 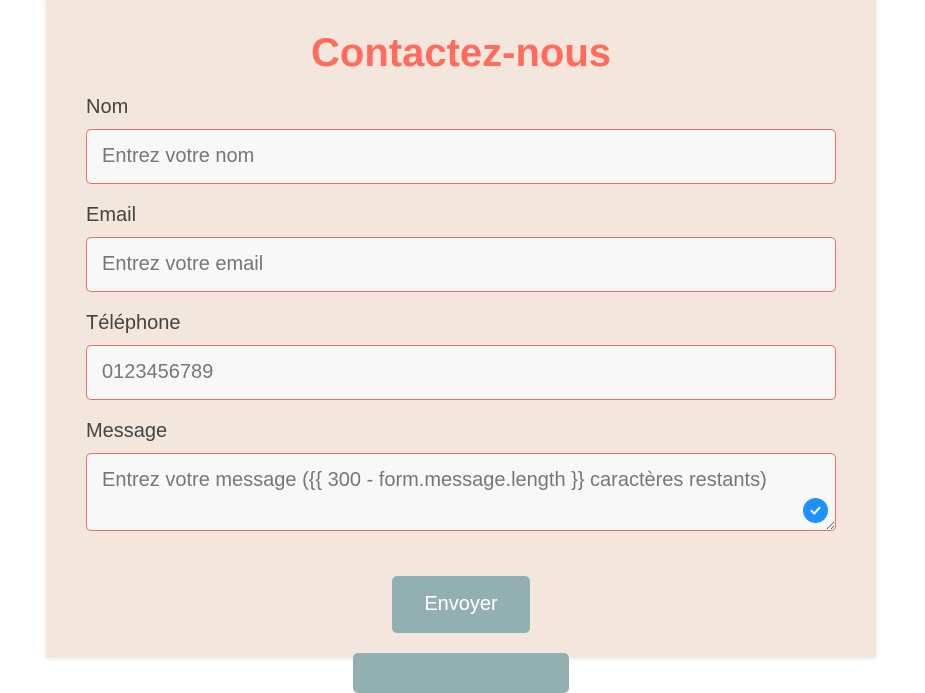 I want to click on phone-label: Téléphone, so click(x=133, y=323).